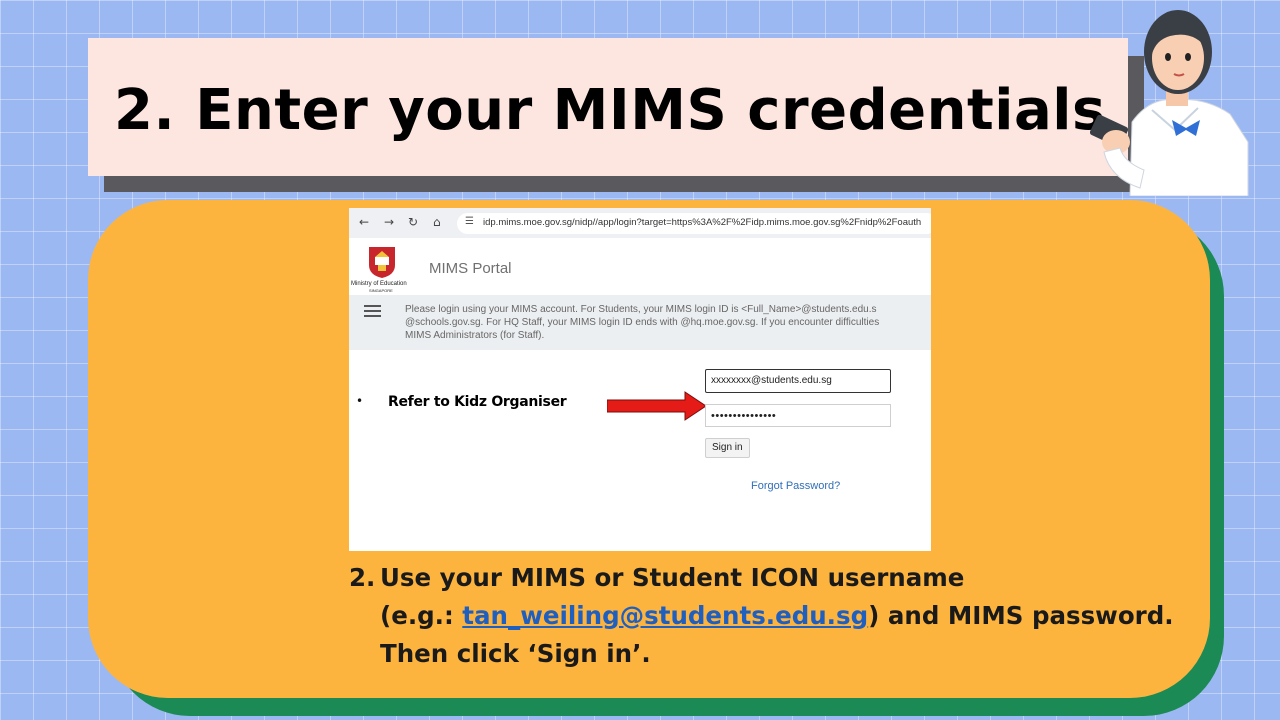 This screenshot has height=720, width=1280. I want to click on forward-icon: →, so click(389, 222).